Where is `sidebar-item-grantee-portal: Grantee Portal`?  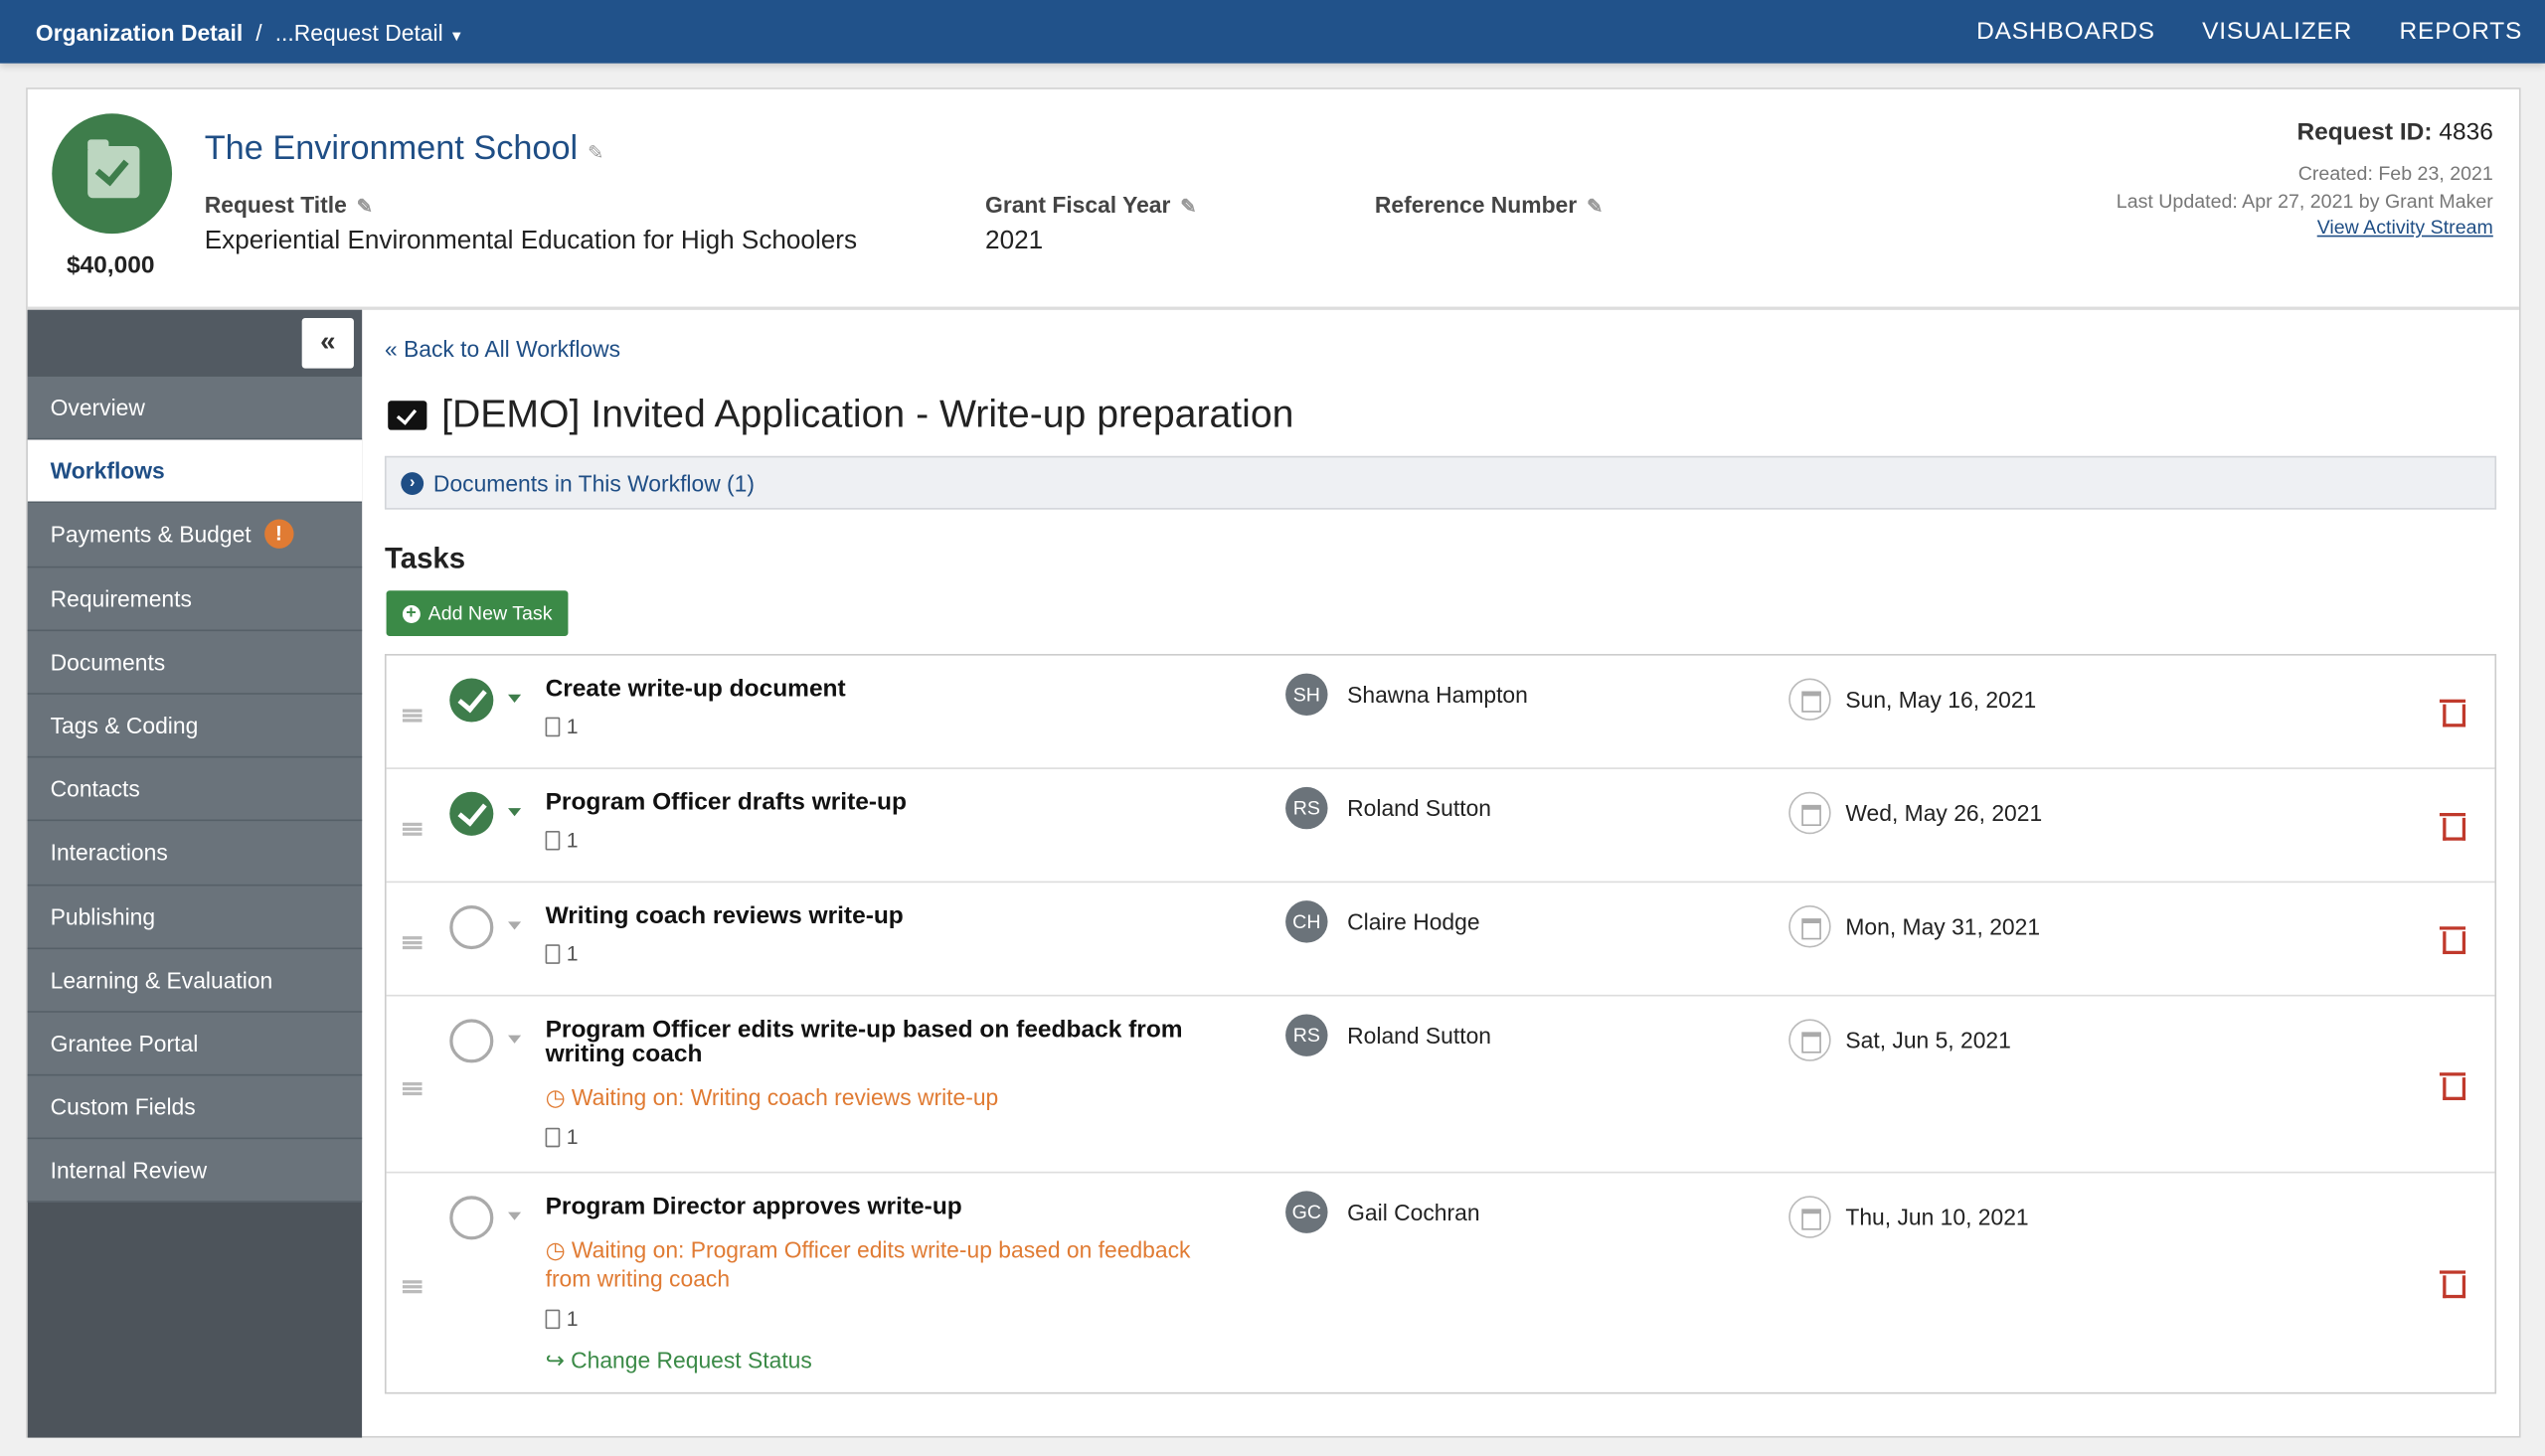 sidebar-item-grantee-portal: Grantee Portal is located at coordinates (195, 1044).